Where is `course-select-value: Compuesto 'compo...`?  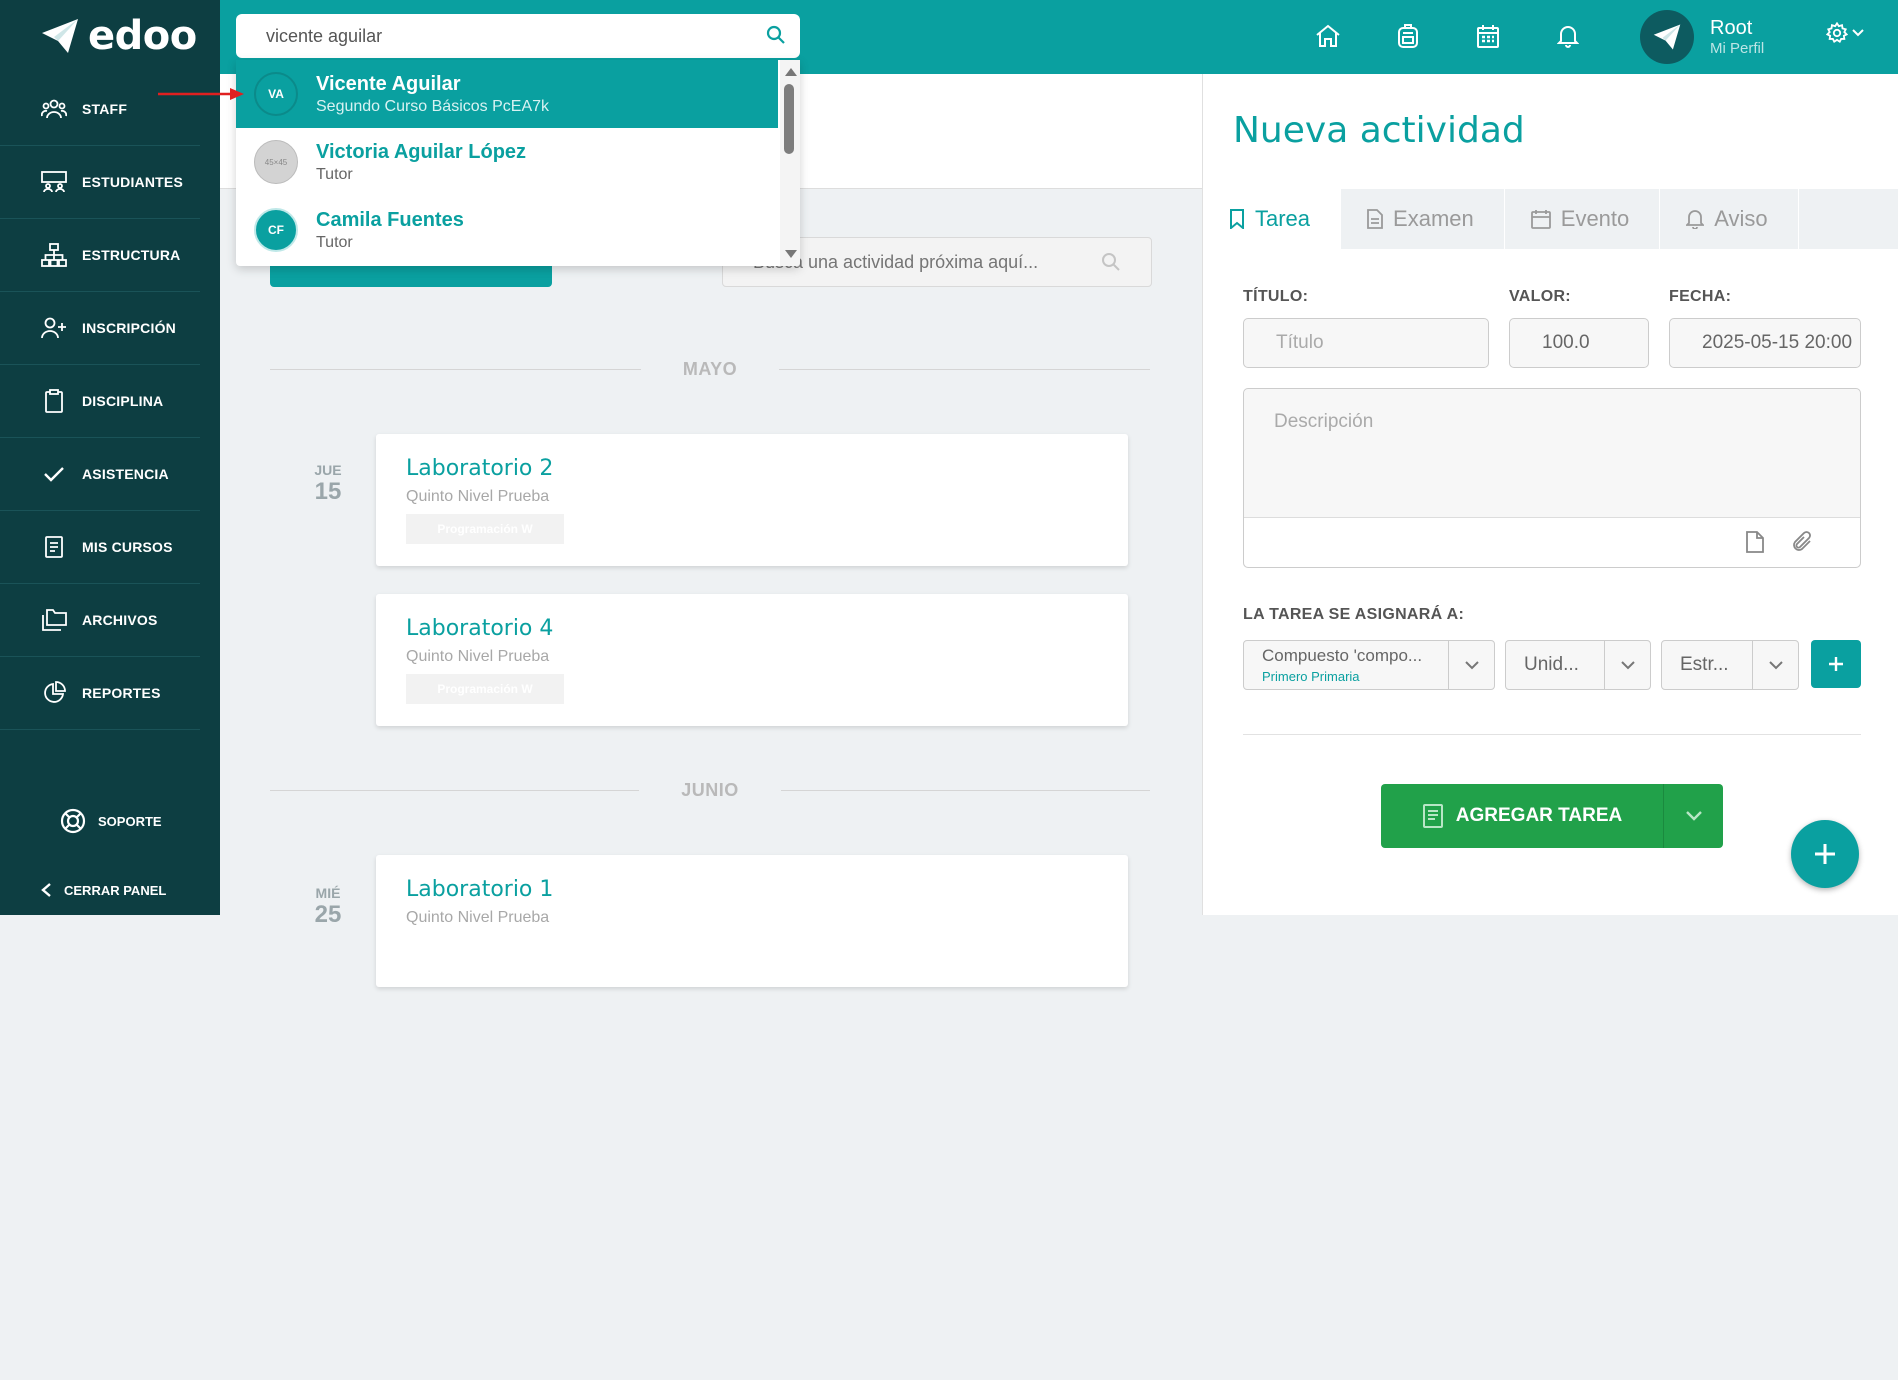
course-select-value: Compuesto 'compo... is located at coordinates (1342, 655).